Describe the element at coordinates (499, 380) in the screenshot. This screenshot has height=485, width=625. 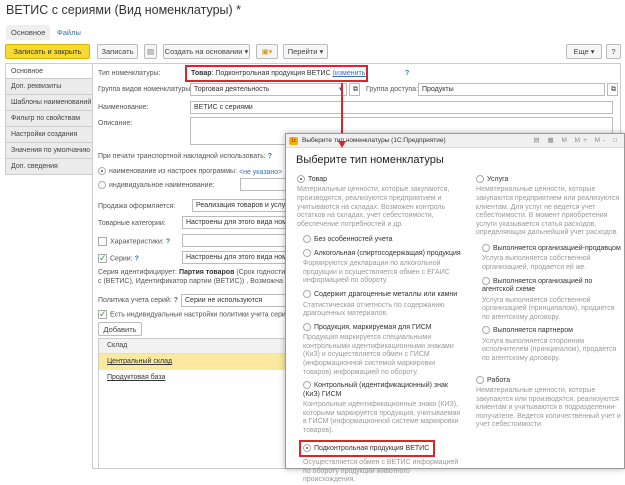
I see `option-label: Работа` at that location.